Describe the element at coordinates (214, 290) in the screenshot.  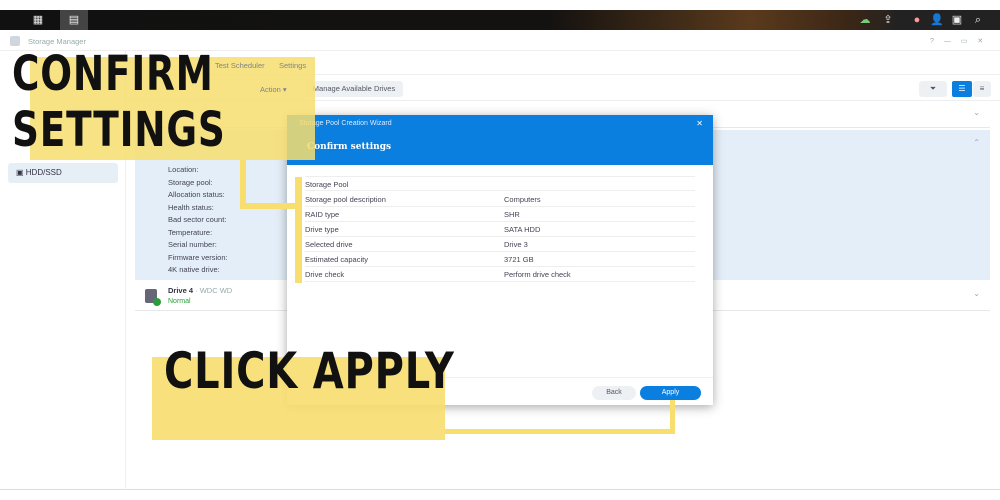
I see `drive-model: · WDC WD` at that location.